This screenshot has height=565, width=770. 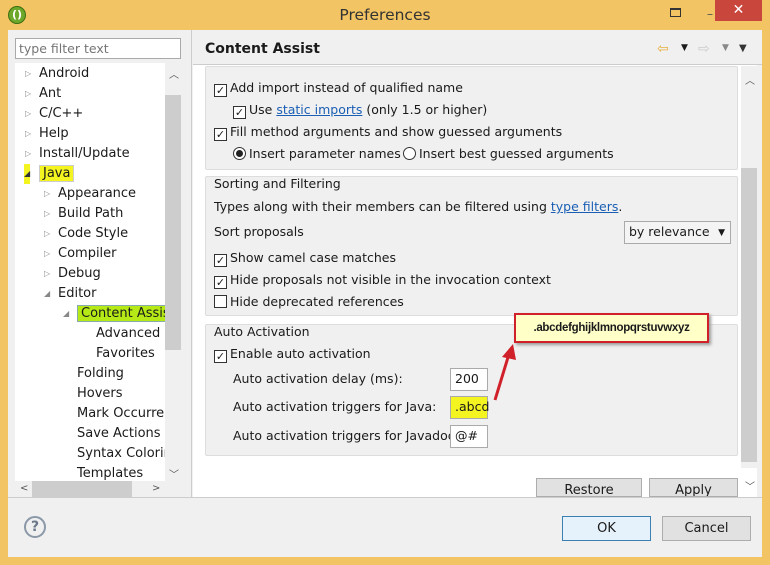 What do you see at coordinates (80, 254) in the screenshot?
I see `tree-item-compiler: ▷ Compiler` at bounding box center [80, 254].